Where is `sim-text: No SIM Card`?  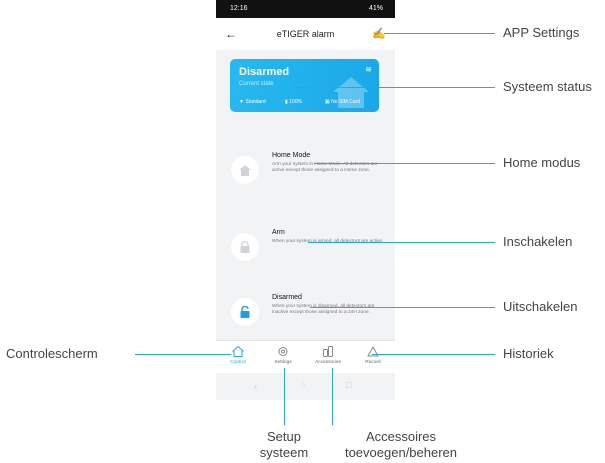 sim-text: No SIM Card is located at coordinates (346, 102).